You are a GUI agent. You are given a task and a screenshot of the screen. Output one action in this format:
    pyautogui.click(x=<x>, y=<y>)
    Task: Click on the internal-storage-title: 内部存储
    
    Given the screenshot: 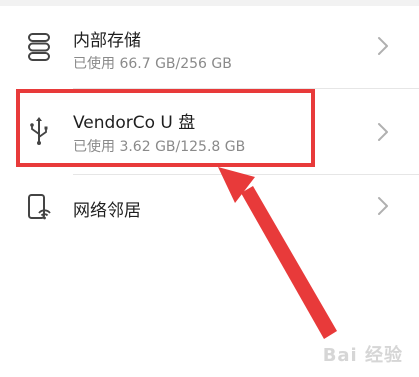 What is the action you would take?
    pyautogui.click(x=107, y=41)
    